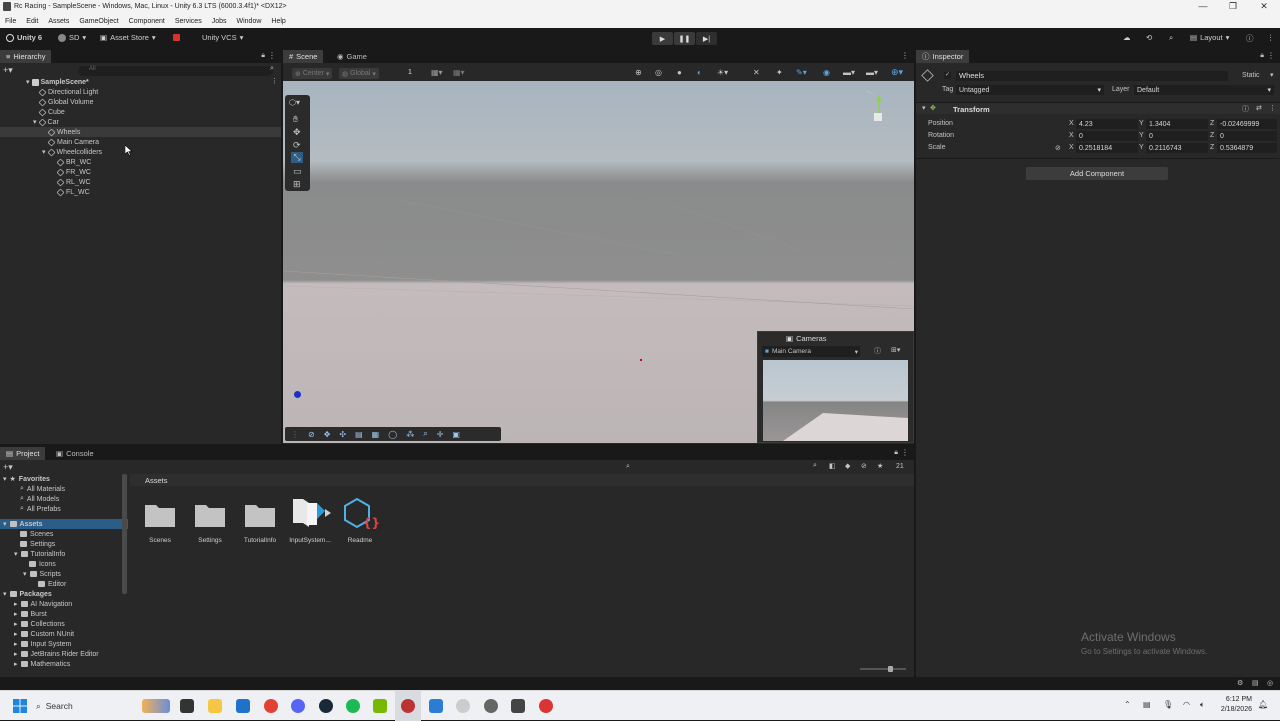 The height and width of the screenshot is (721, 1280). Describe the element at coordinates (1186, 704) in the screenshot. I see `wifi-icon: ◠` at that location.